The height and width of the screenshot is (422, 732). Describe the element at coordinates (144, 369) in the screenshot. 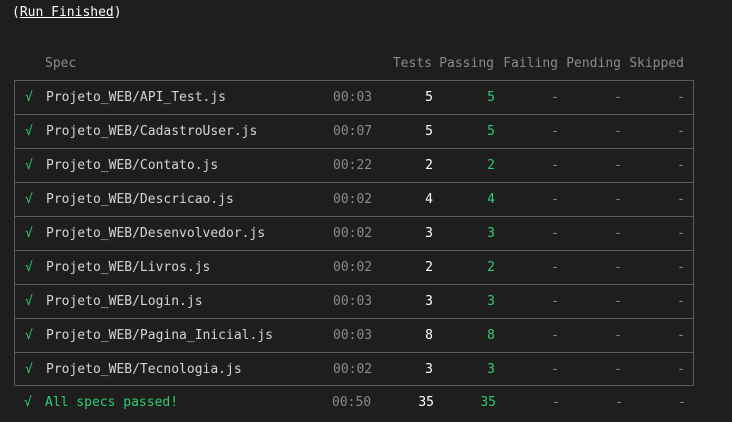

I see `spec-name: Projeto_WEB/Tecnologia.js` at that location.